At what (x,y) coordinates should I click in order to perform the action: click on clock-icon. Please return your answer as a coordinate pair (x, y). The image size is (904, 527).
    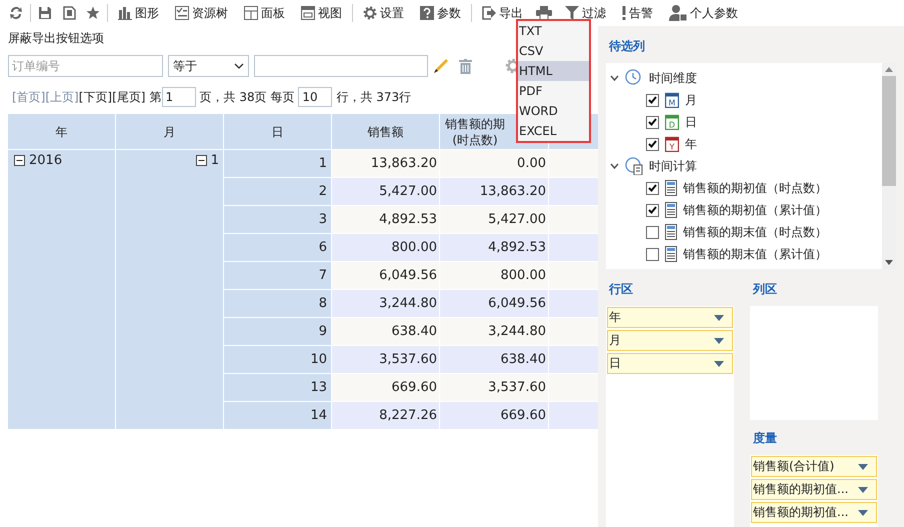
    Looking at the image, I should click on (634, 78).